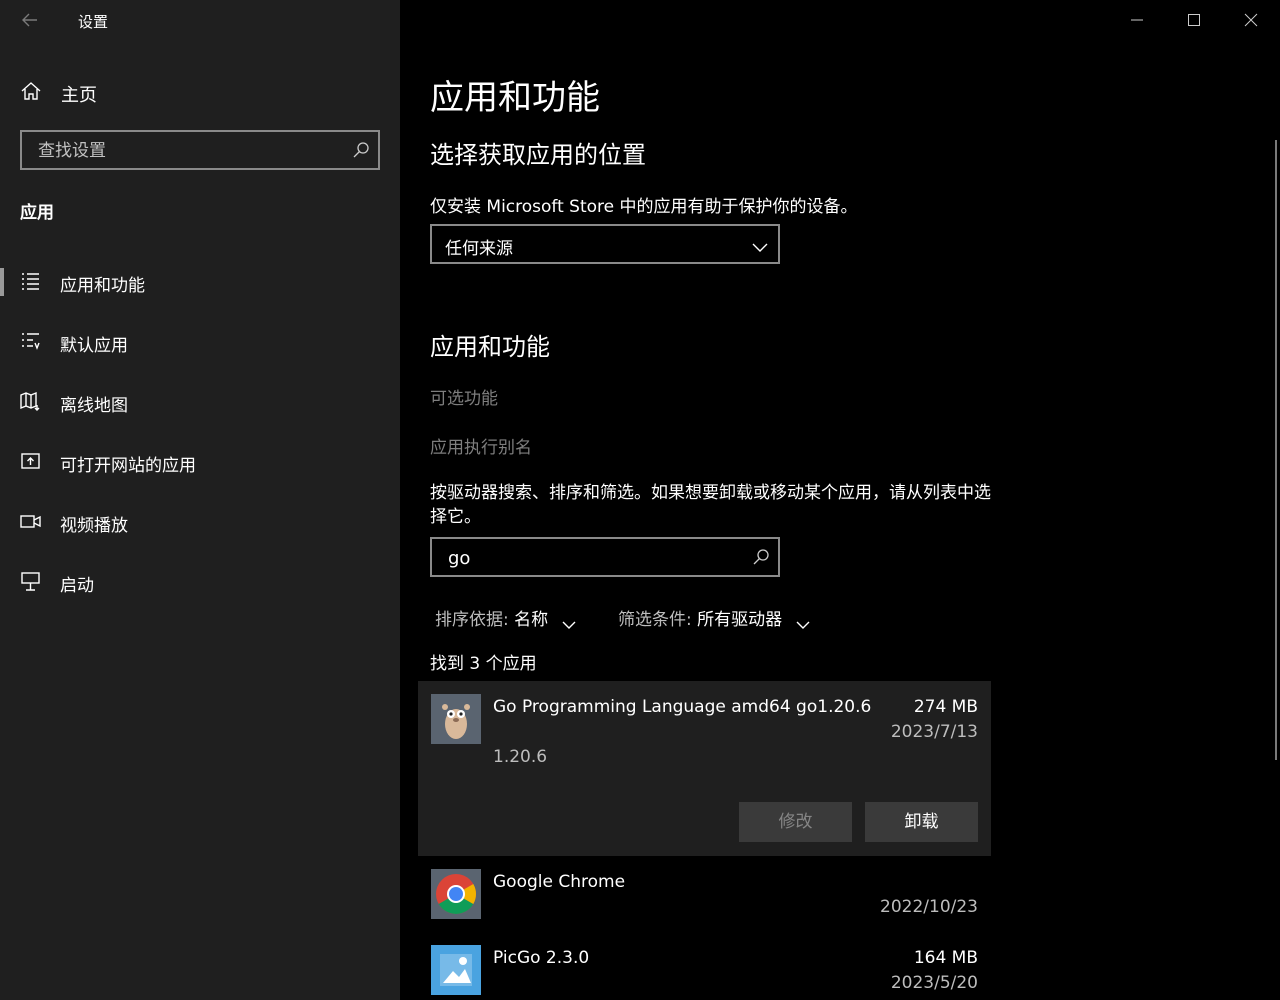 This screenshot has height=1000, width=1280. I want to click on app-install-date: 2023/7/13, so click(934, 732).